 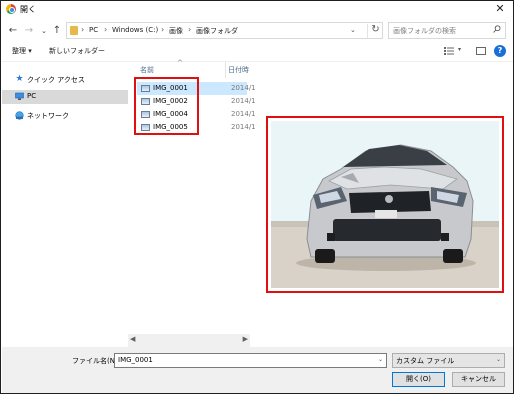 I want to click on horizontal-scrollbar: ◀ ▶, so click(x=189, y=340).